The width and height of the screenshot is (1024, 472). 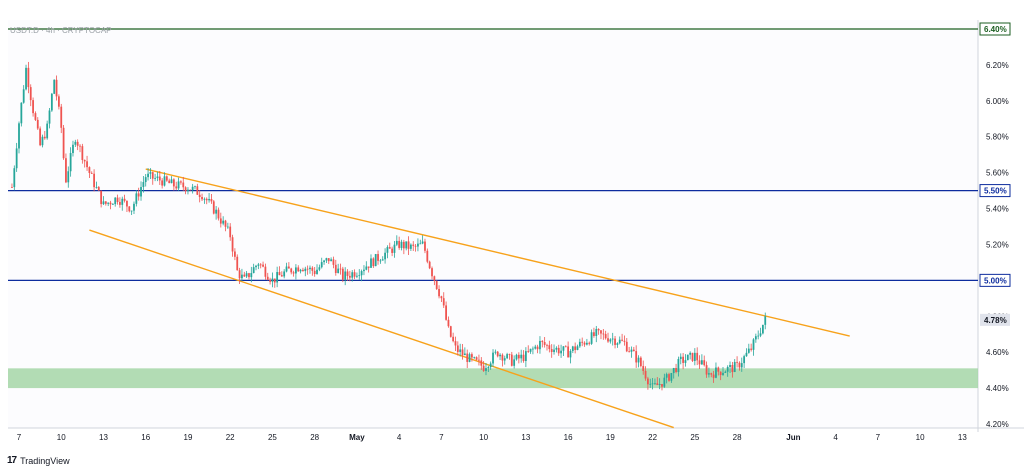 I want to click on tradingview-brand: 17 TradingView, so click(x=38, y=460).